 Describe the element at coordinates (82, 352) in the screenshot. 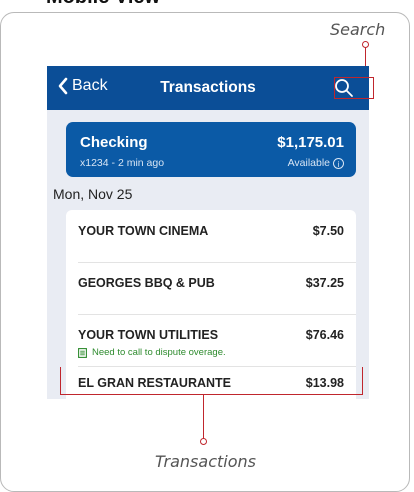

I see `note-icon` at that location.